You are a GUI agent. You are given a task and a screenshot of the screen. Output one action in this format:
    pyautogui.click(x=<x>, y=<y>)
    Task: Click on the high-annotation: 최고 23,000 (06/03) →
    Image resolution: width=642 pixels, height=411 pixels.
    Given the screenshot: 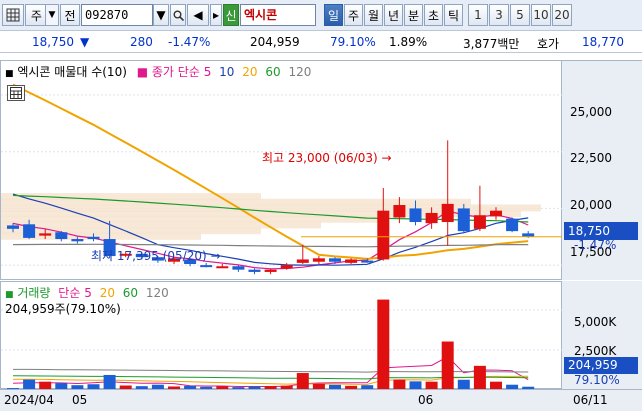 What is the action you would take?
    pyautogui.click(x=327, y=158)
    